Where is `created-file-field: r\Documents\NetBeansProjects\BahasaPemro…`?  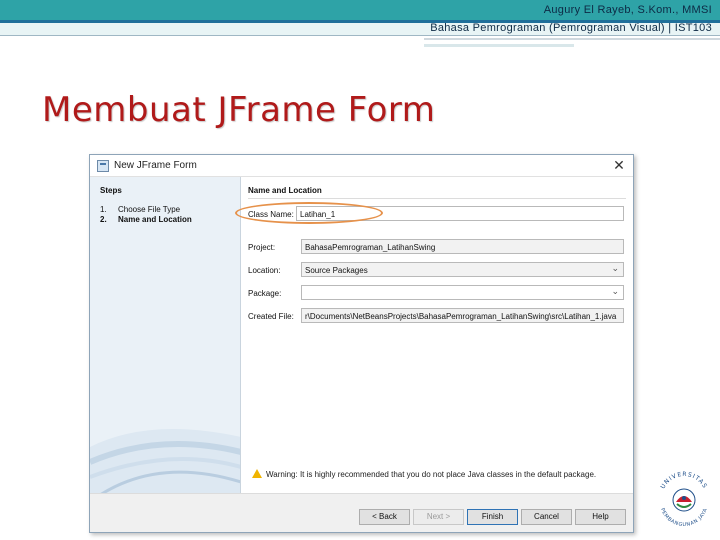 created-file-field: r\Documents\NetBeansProjects\BahasaPemro… is located at coordinates (462, 315).